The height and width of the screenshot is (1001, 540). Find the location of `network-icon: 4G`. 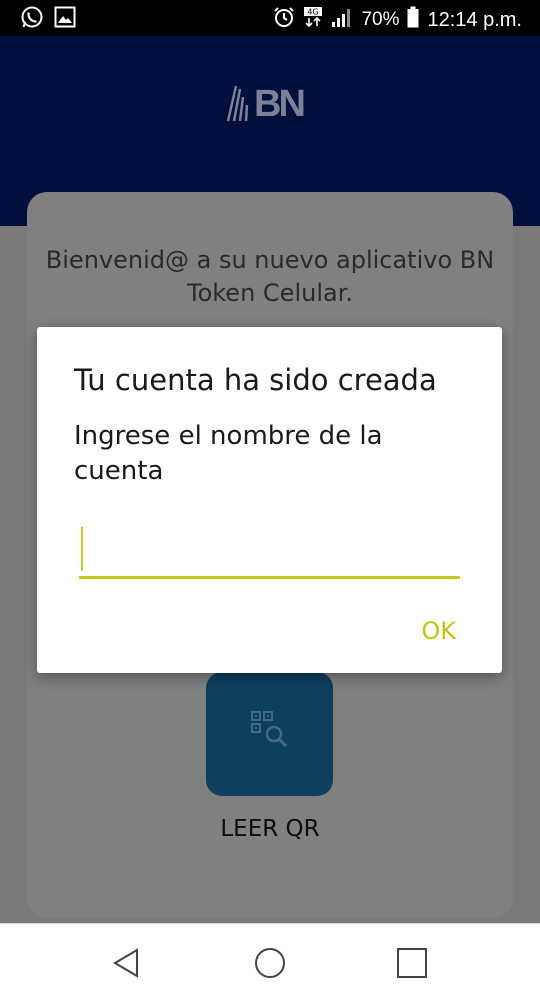

network-icon: 4G is located at coordinates (313, 20).